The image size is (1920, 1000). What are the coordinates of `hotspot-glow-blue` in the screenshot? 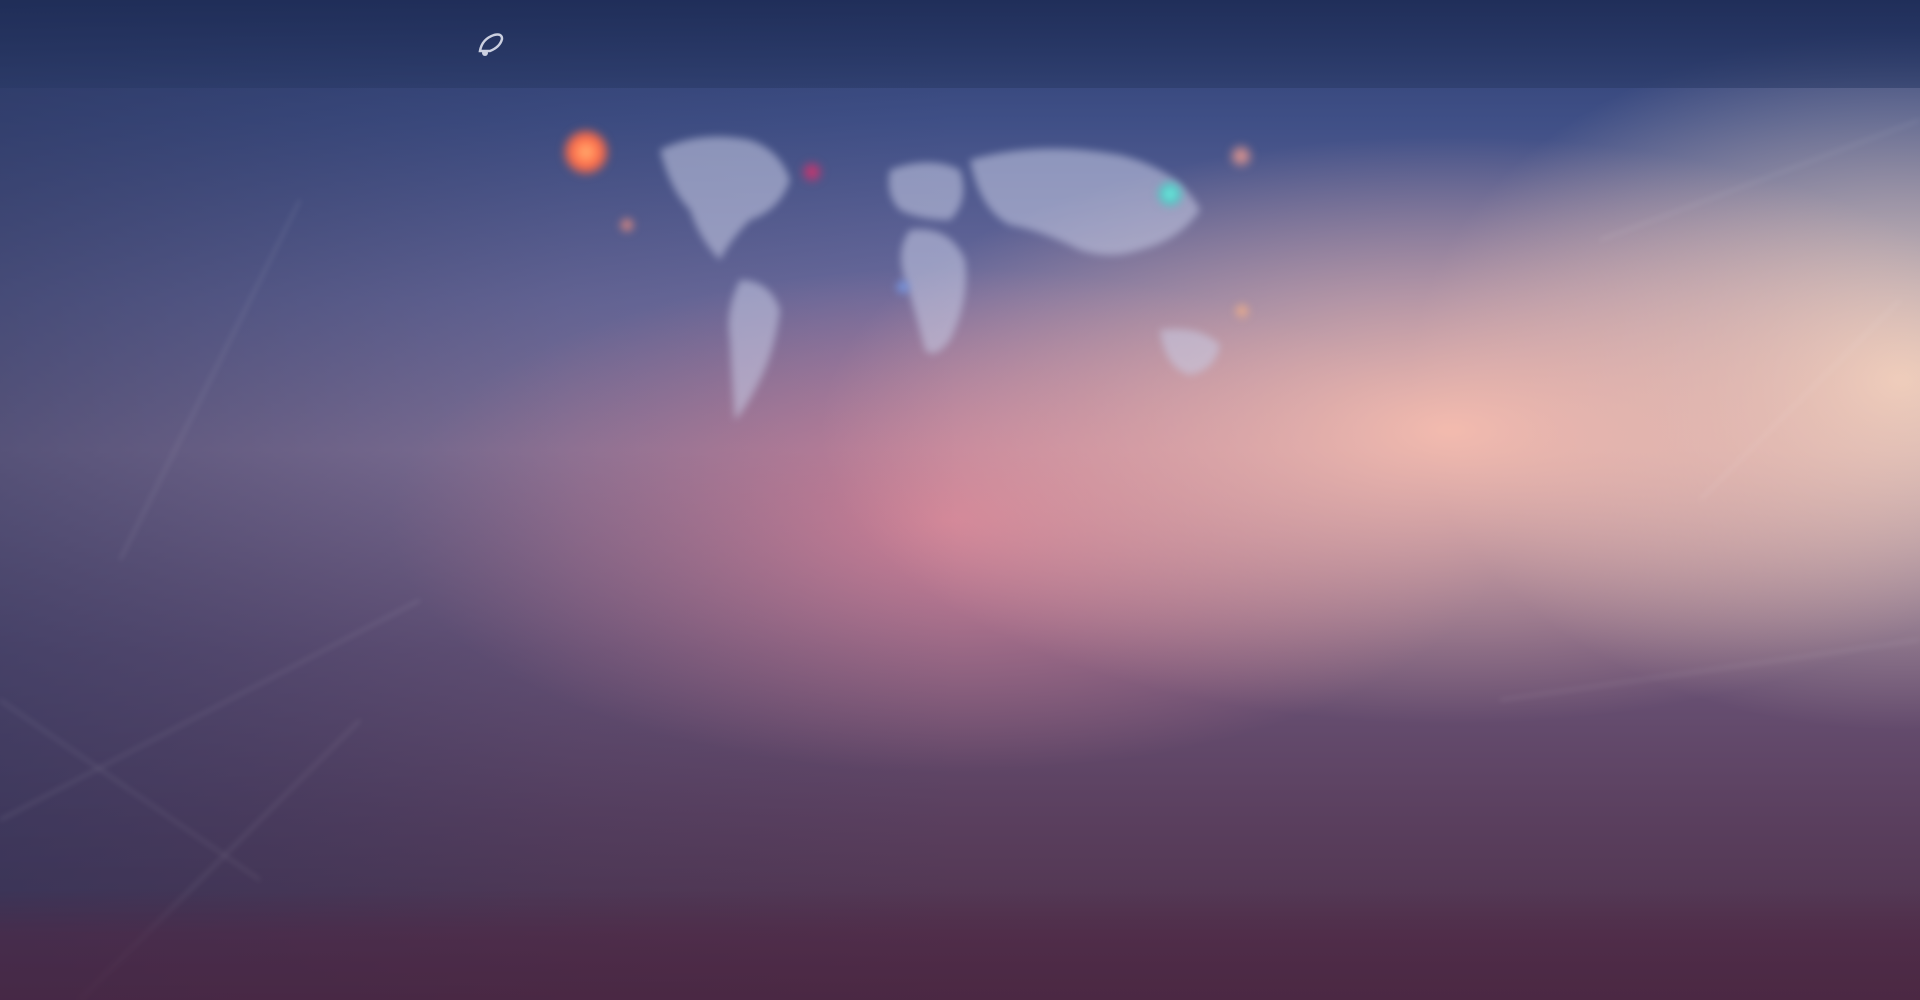 It's located at (903, 287).